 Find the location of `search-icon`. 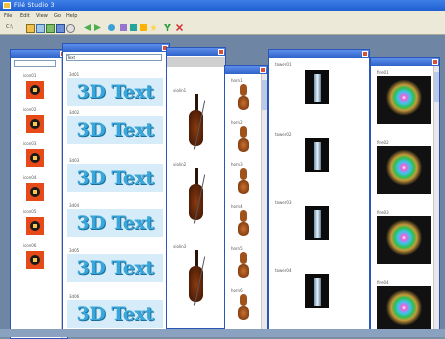

search-icon is located at coordinates (70, 28).